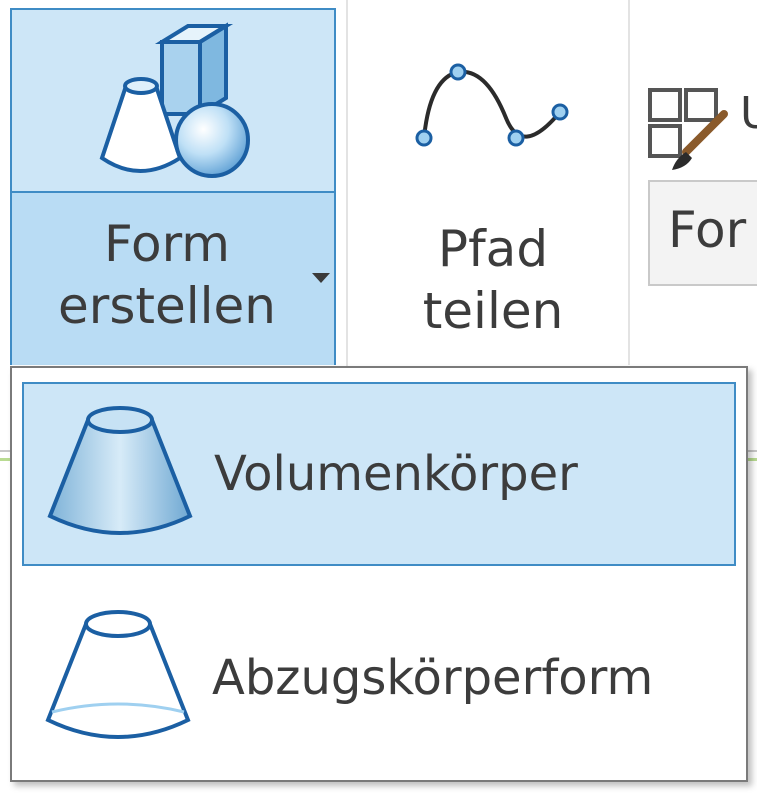 The width and height of the screenshot is (757, 800). What do you see at coordinates (167, 275) in the screenshot?
I see `form-erstellen-label: Form erstellen` at bounding box center [167, 275].